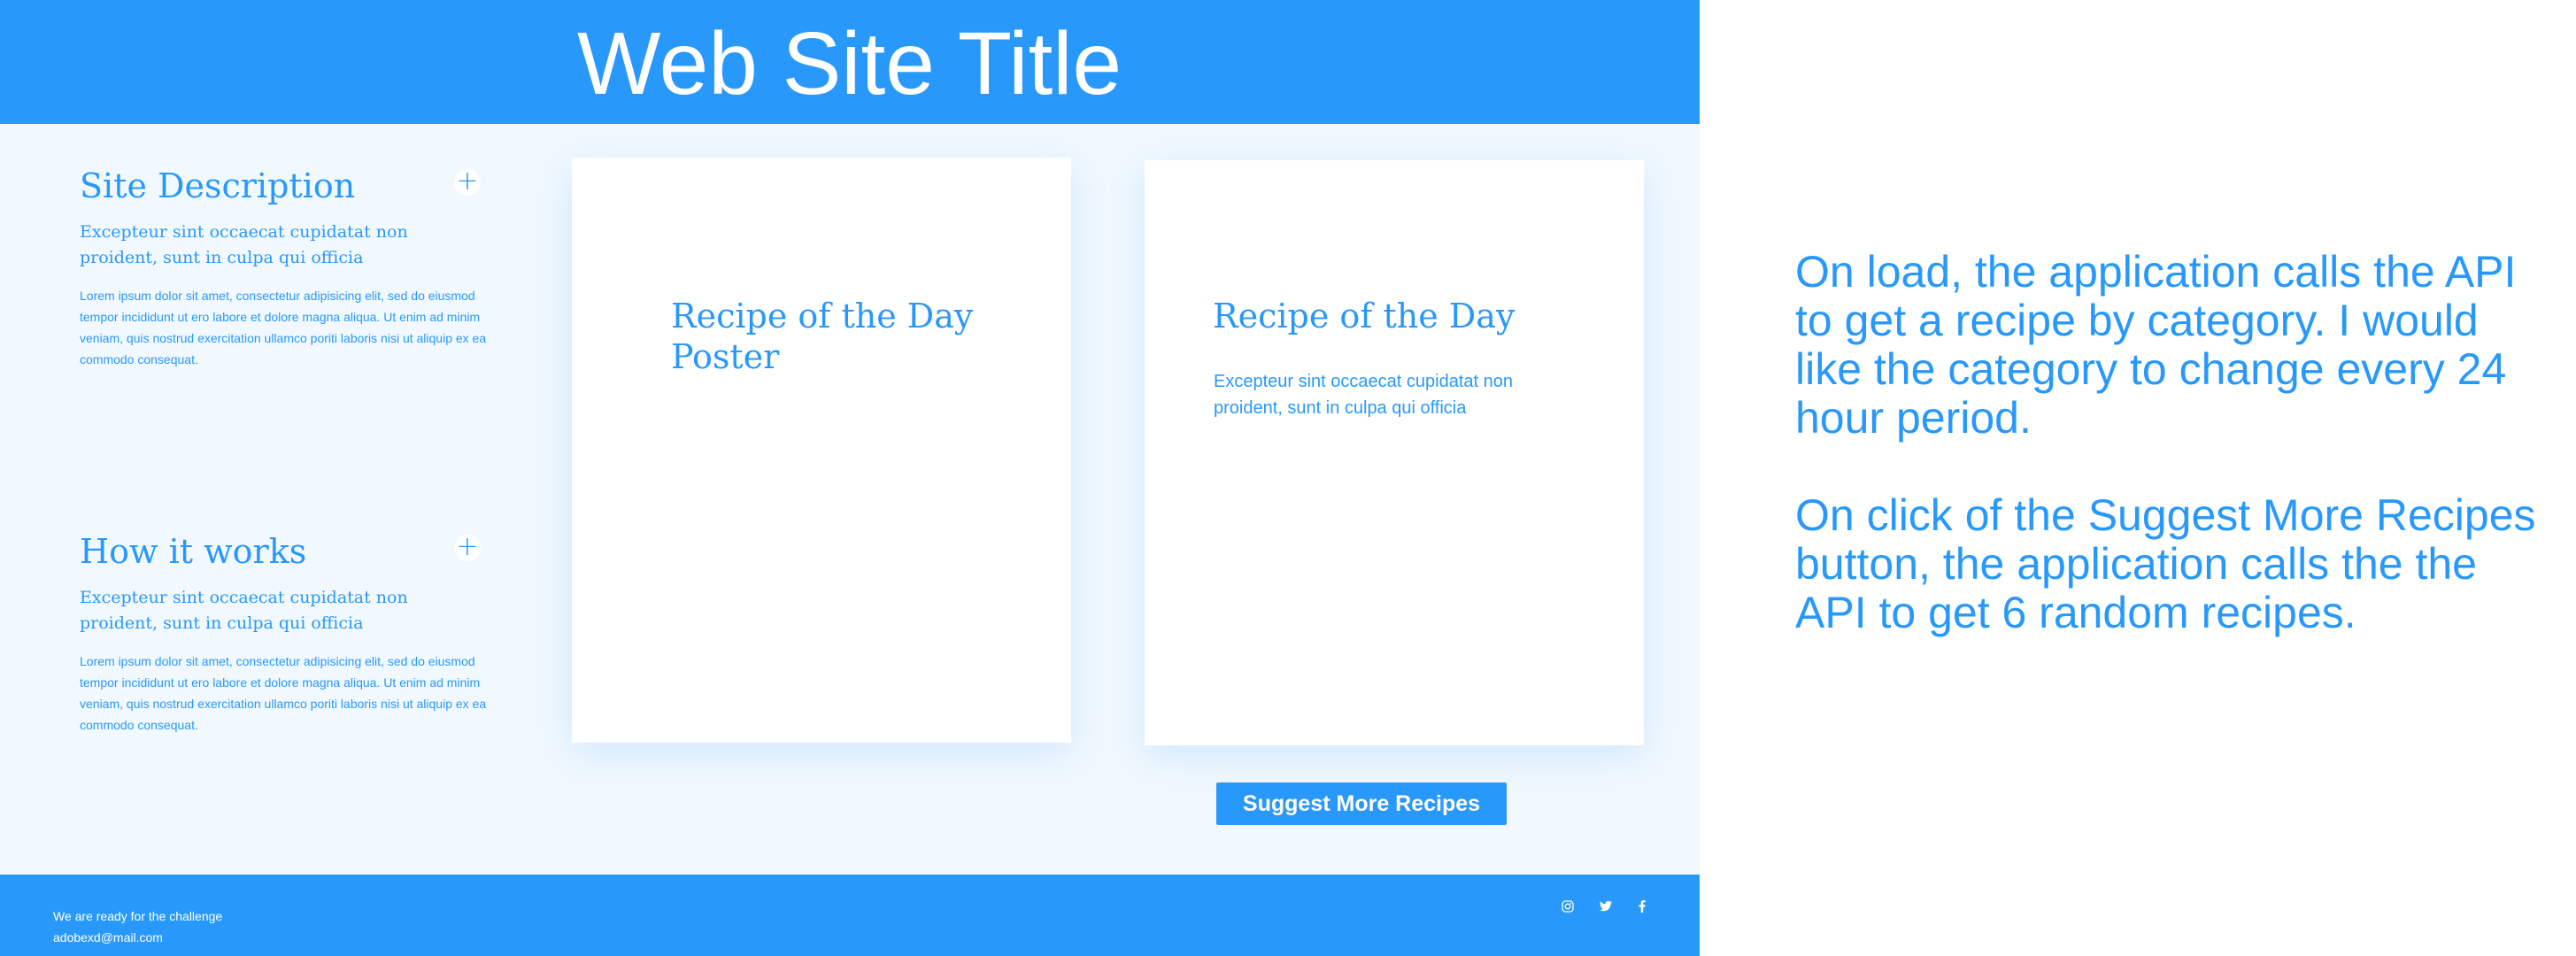 Image resolution: width=2576 pixels, height=956 pixels. Describe the element at coordinates (467, 547) in the screenshot. I see `how-it-works-expand-button: +` at that location.